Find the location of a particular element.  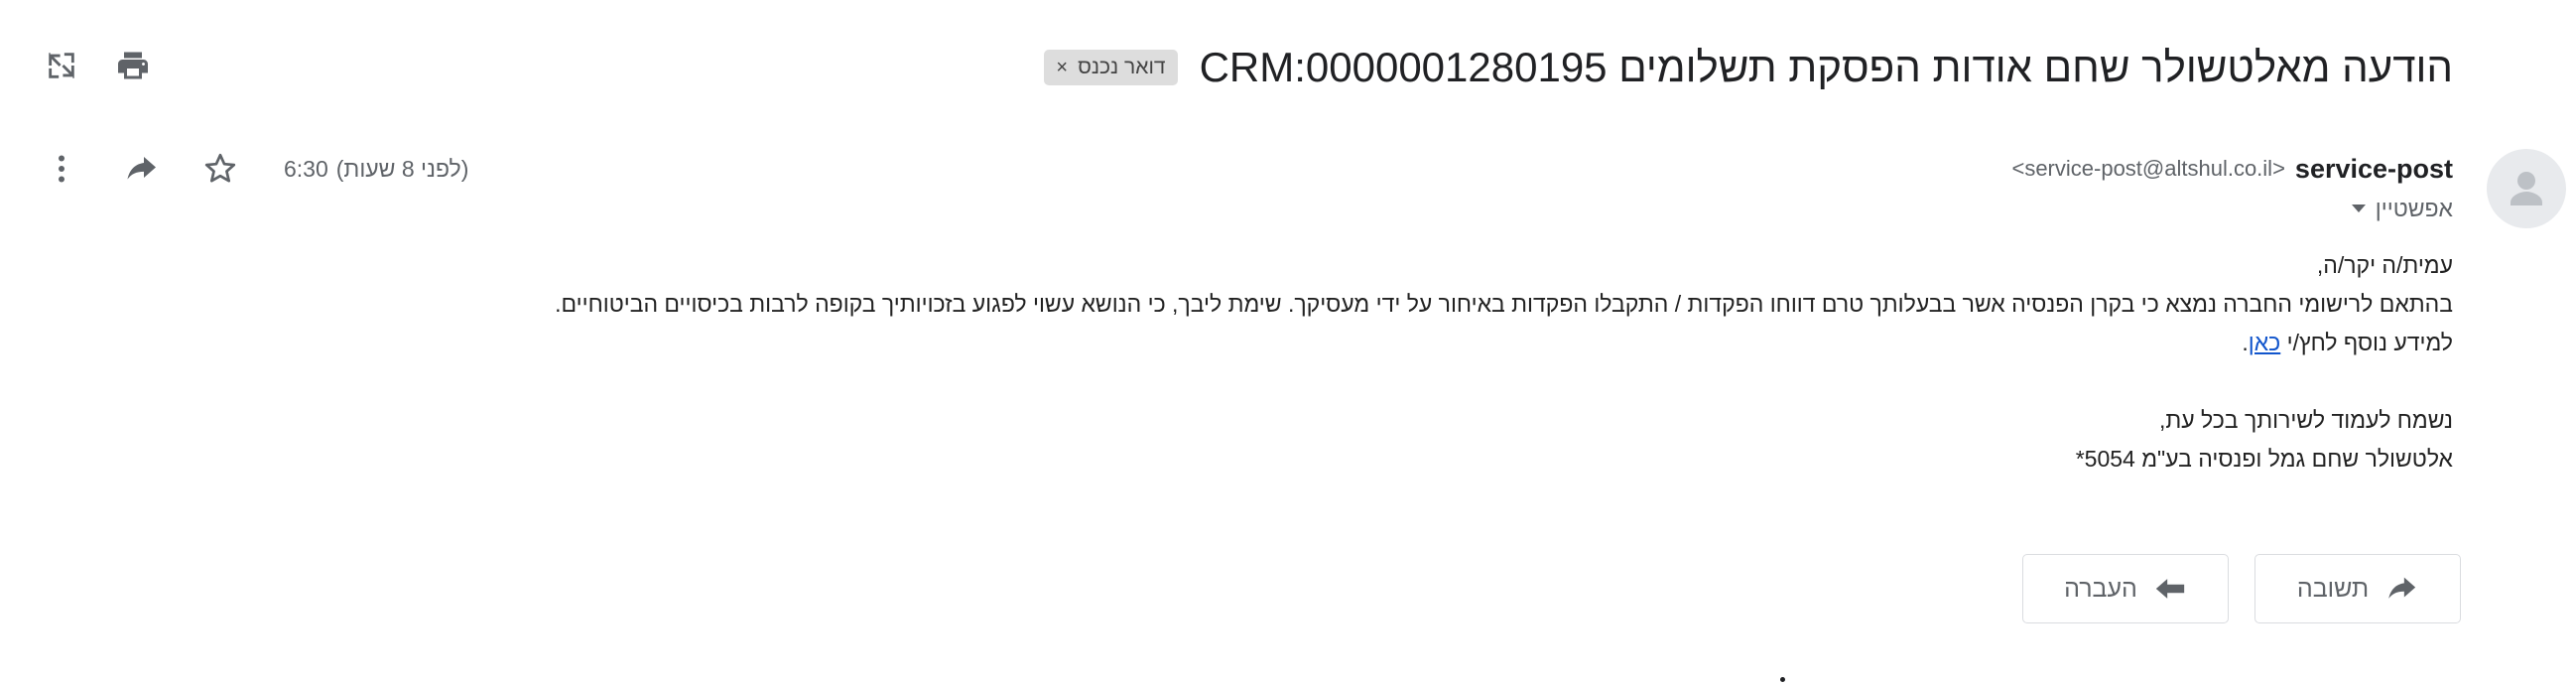

print-icon is located at coordinates (133, 65).